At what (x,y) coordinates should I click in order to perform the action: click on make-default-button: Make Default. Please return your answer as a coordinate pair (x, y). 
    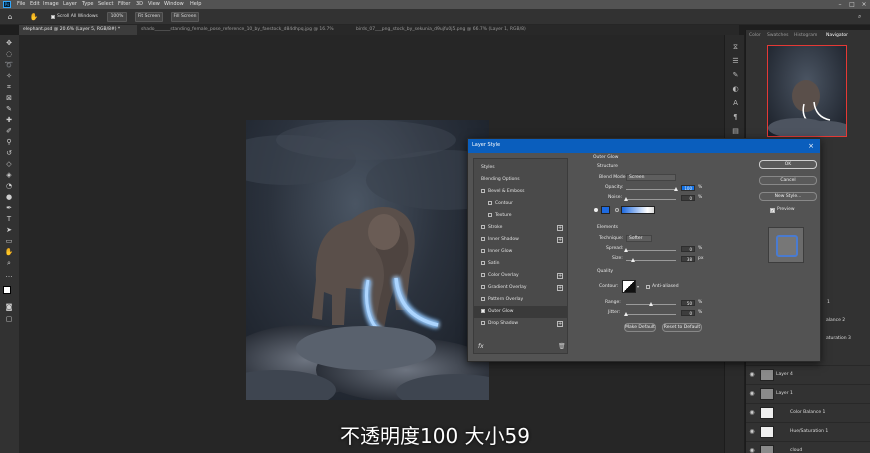
    Looking at the image, I should click on (640, 327).